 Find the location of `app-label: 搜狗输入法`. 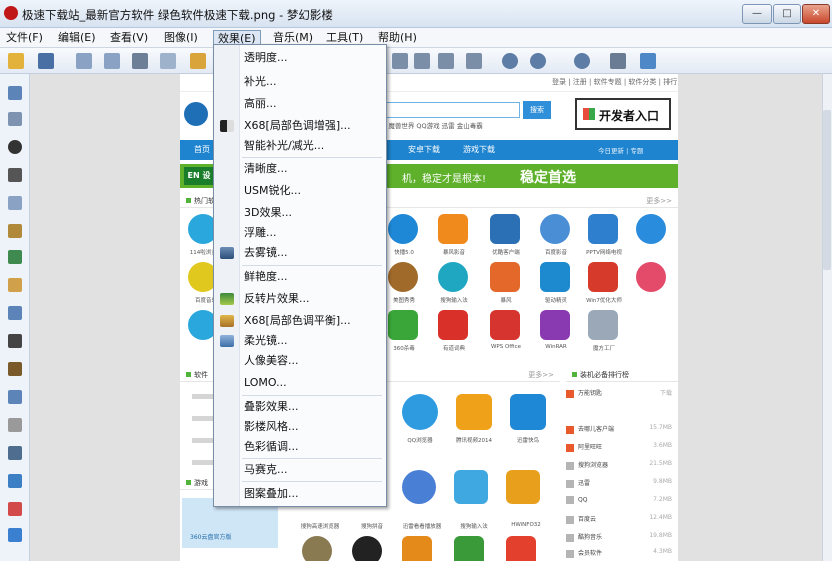

app-label: 搜狗输入法 is located at coordinates (454, 301).